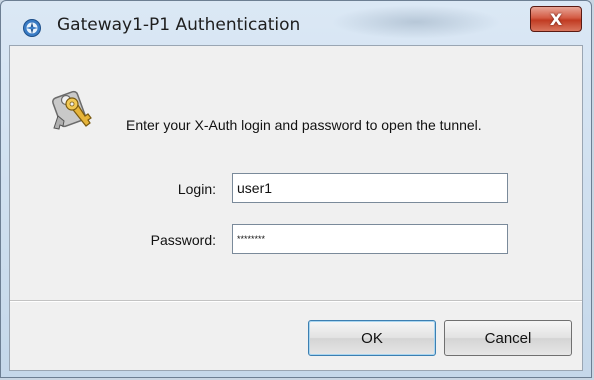 This screenshot has width=594, height=380. What do you see at coordinates (179, 25) in the screenshot?
I see `window-title: Gateway1-P1 Authentication` at bounding box center [179, 25].